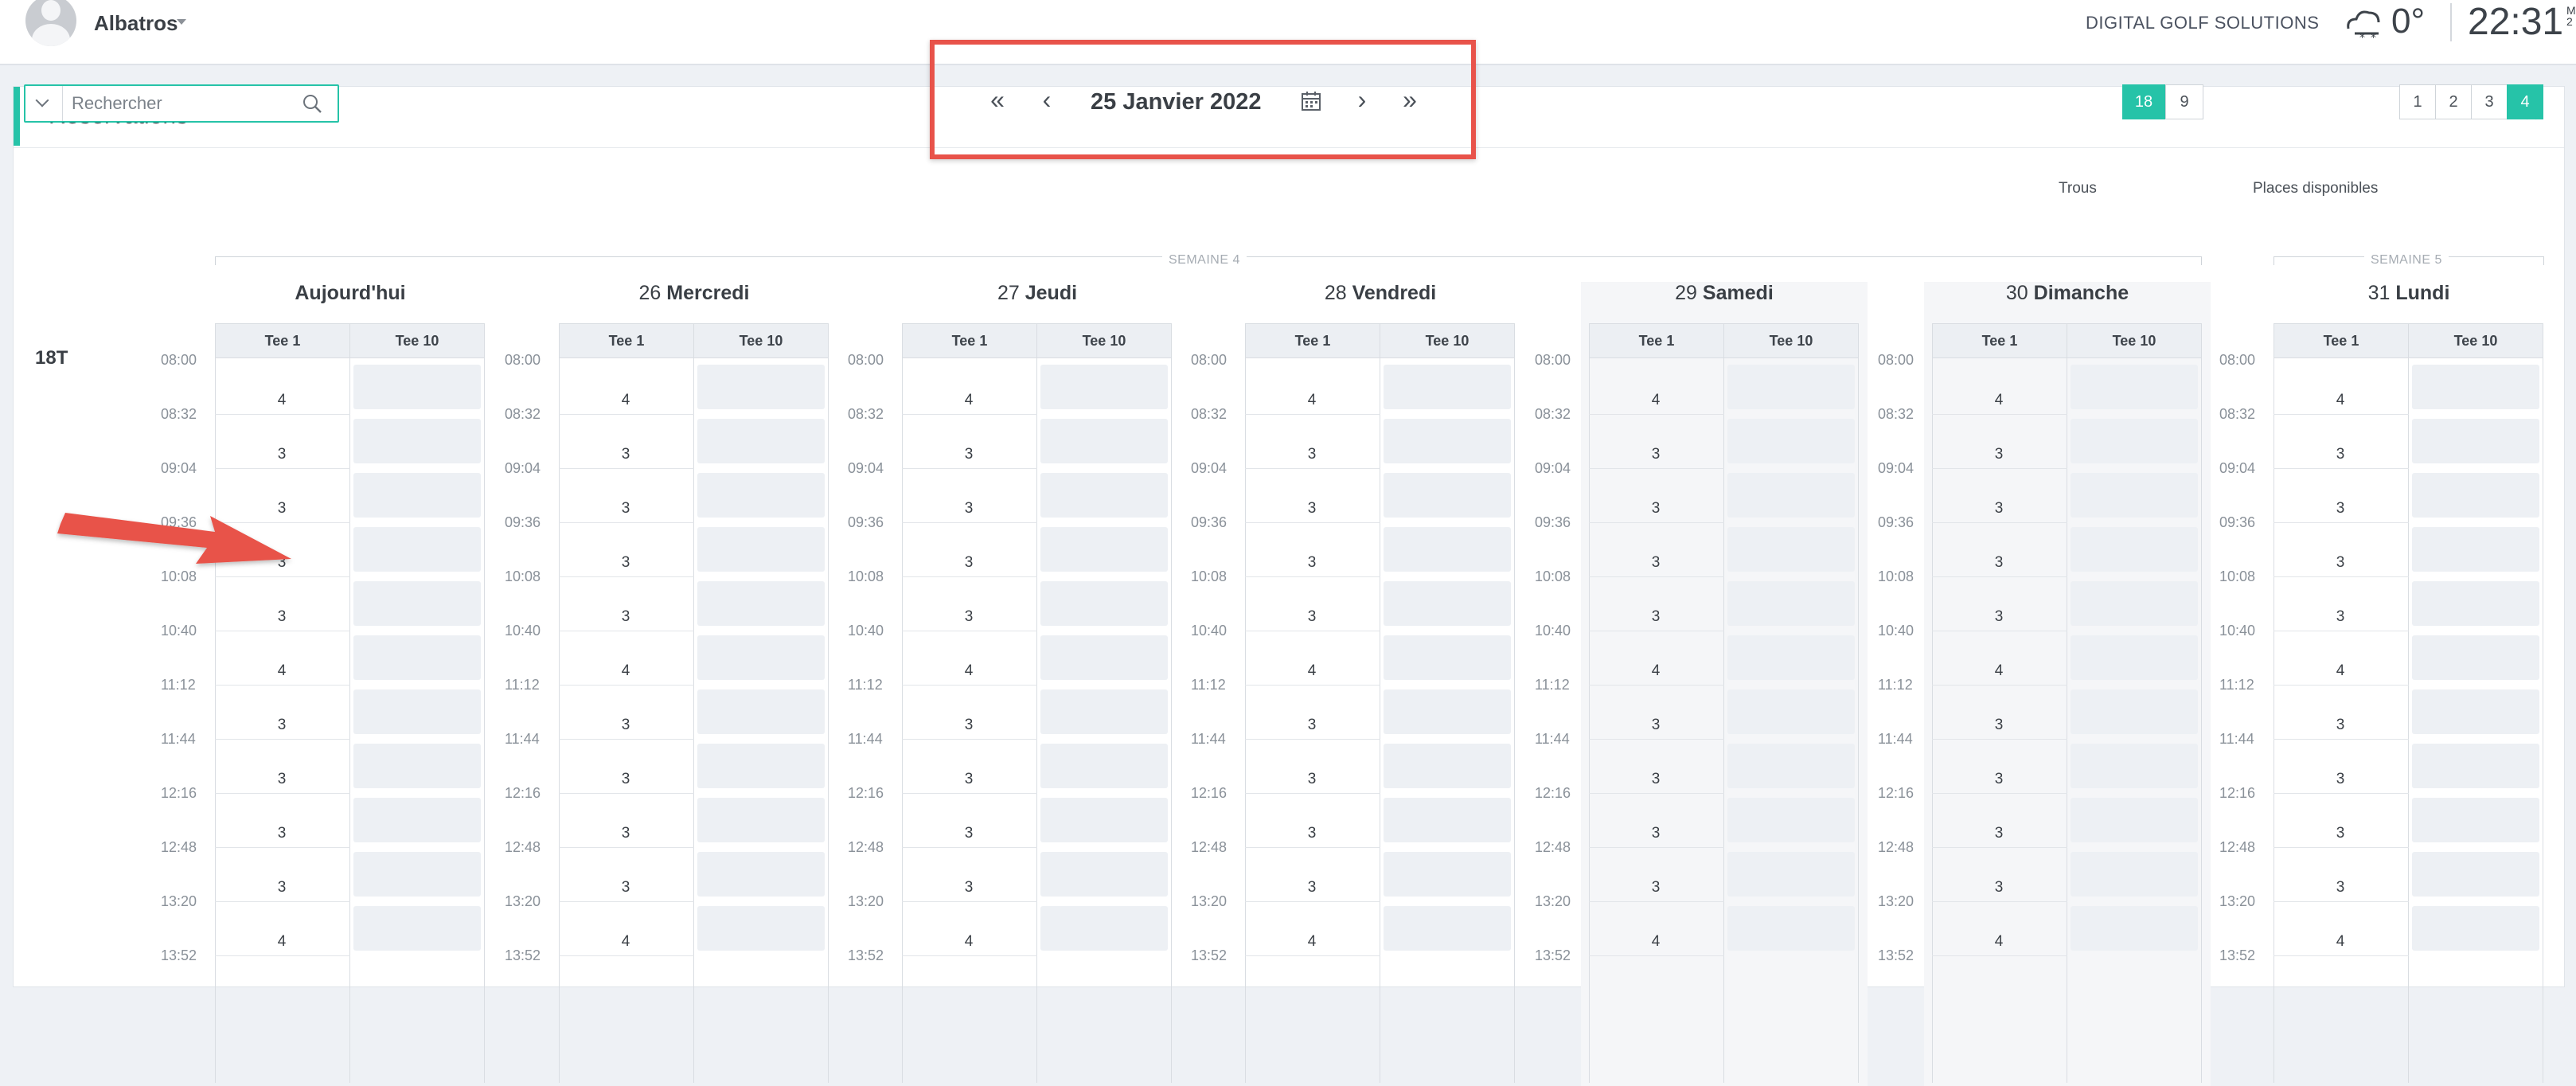  What do you see at coordinates (50, 23) in the screenshot?
I see `avatar` at bounding box center [50, 23].